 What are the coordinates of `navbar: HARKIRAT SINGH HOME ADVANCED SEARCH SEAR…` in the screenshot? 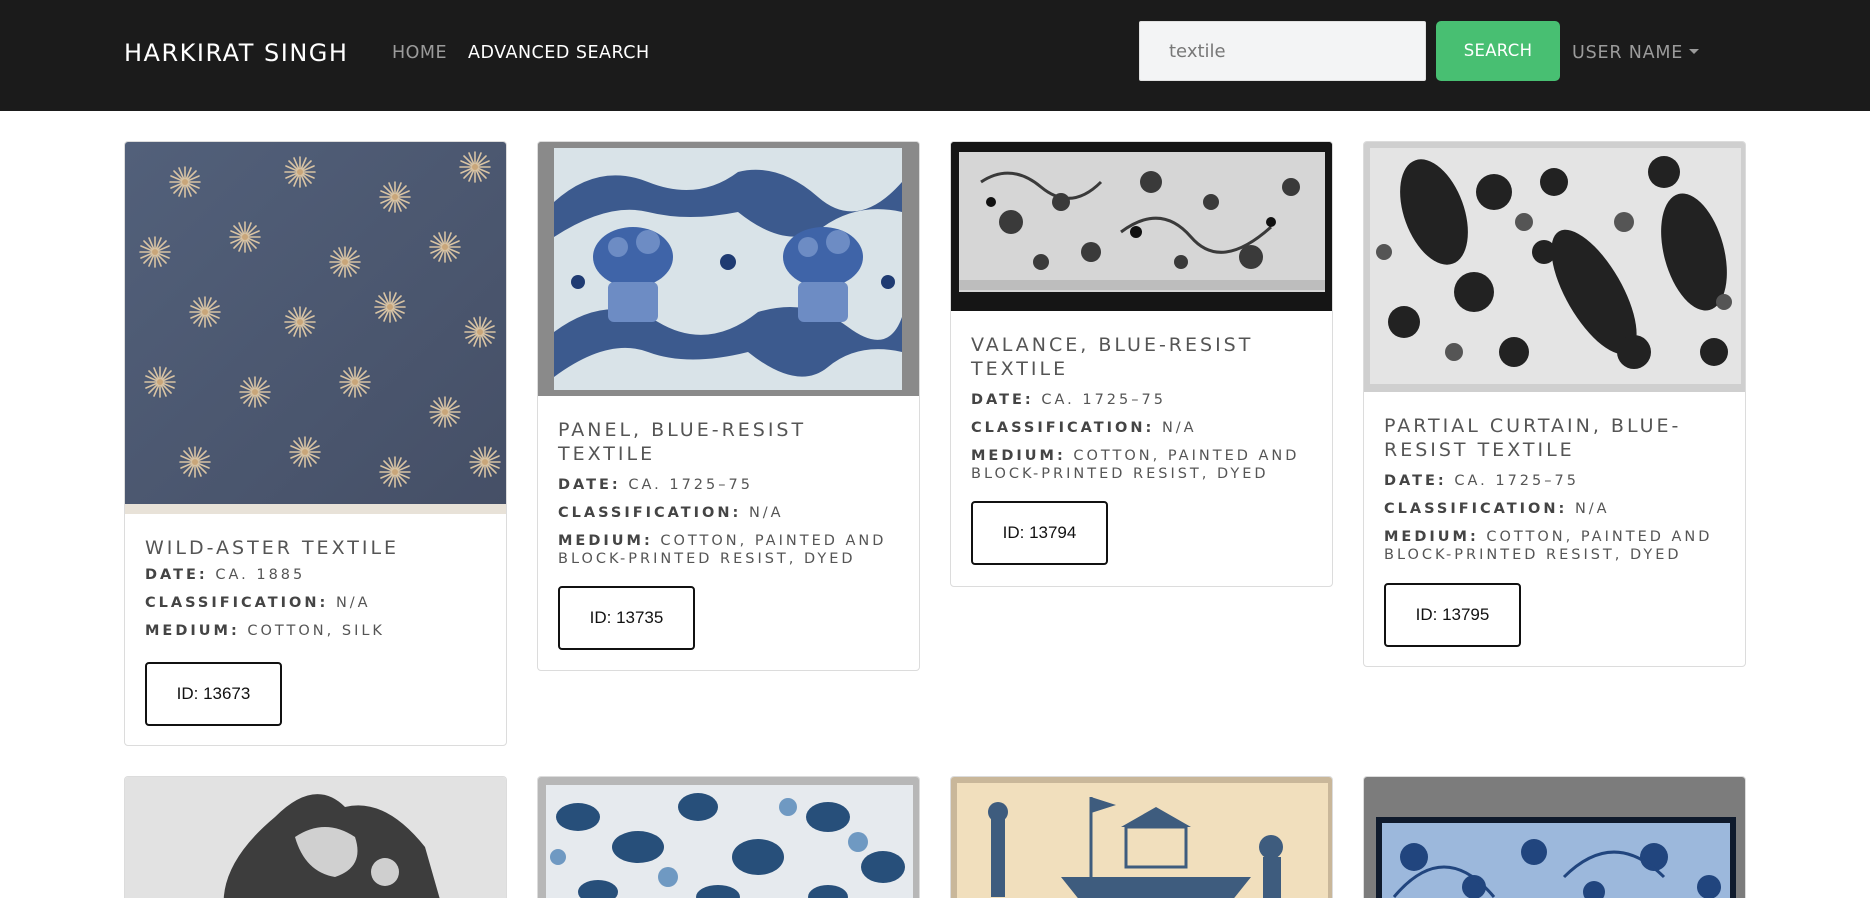 It's located at (935, 55).